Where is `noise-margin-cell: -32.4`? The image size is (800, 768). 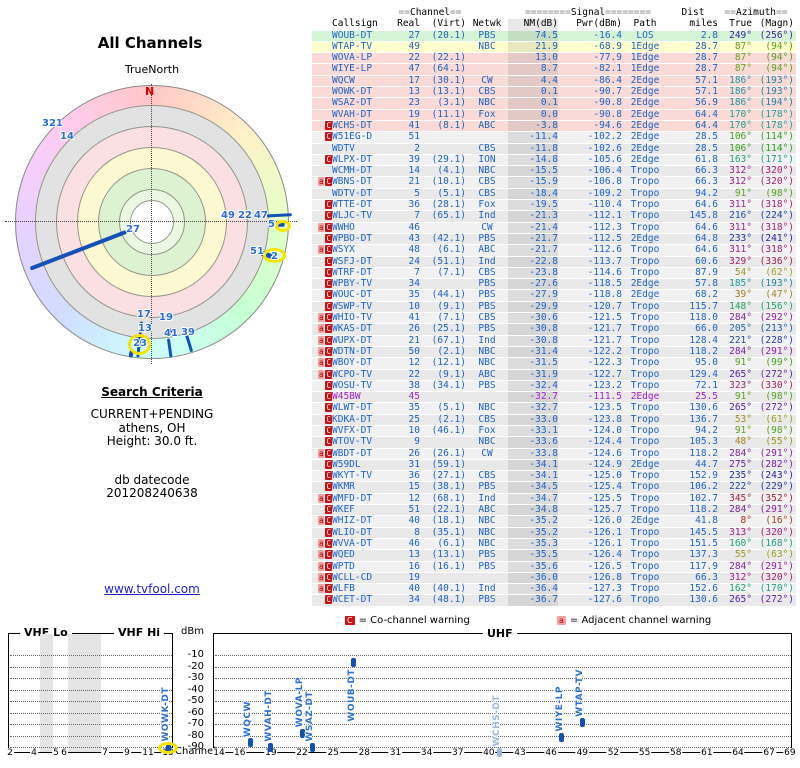
noise-margin-cell: -32.4 is located at coordinates (533, 386).